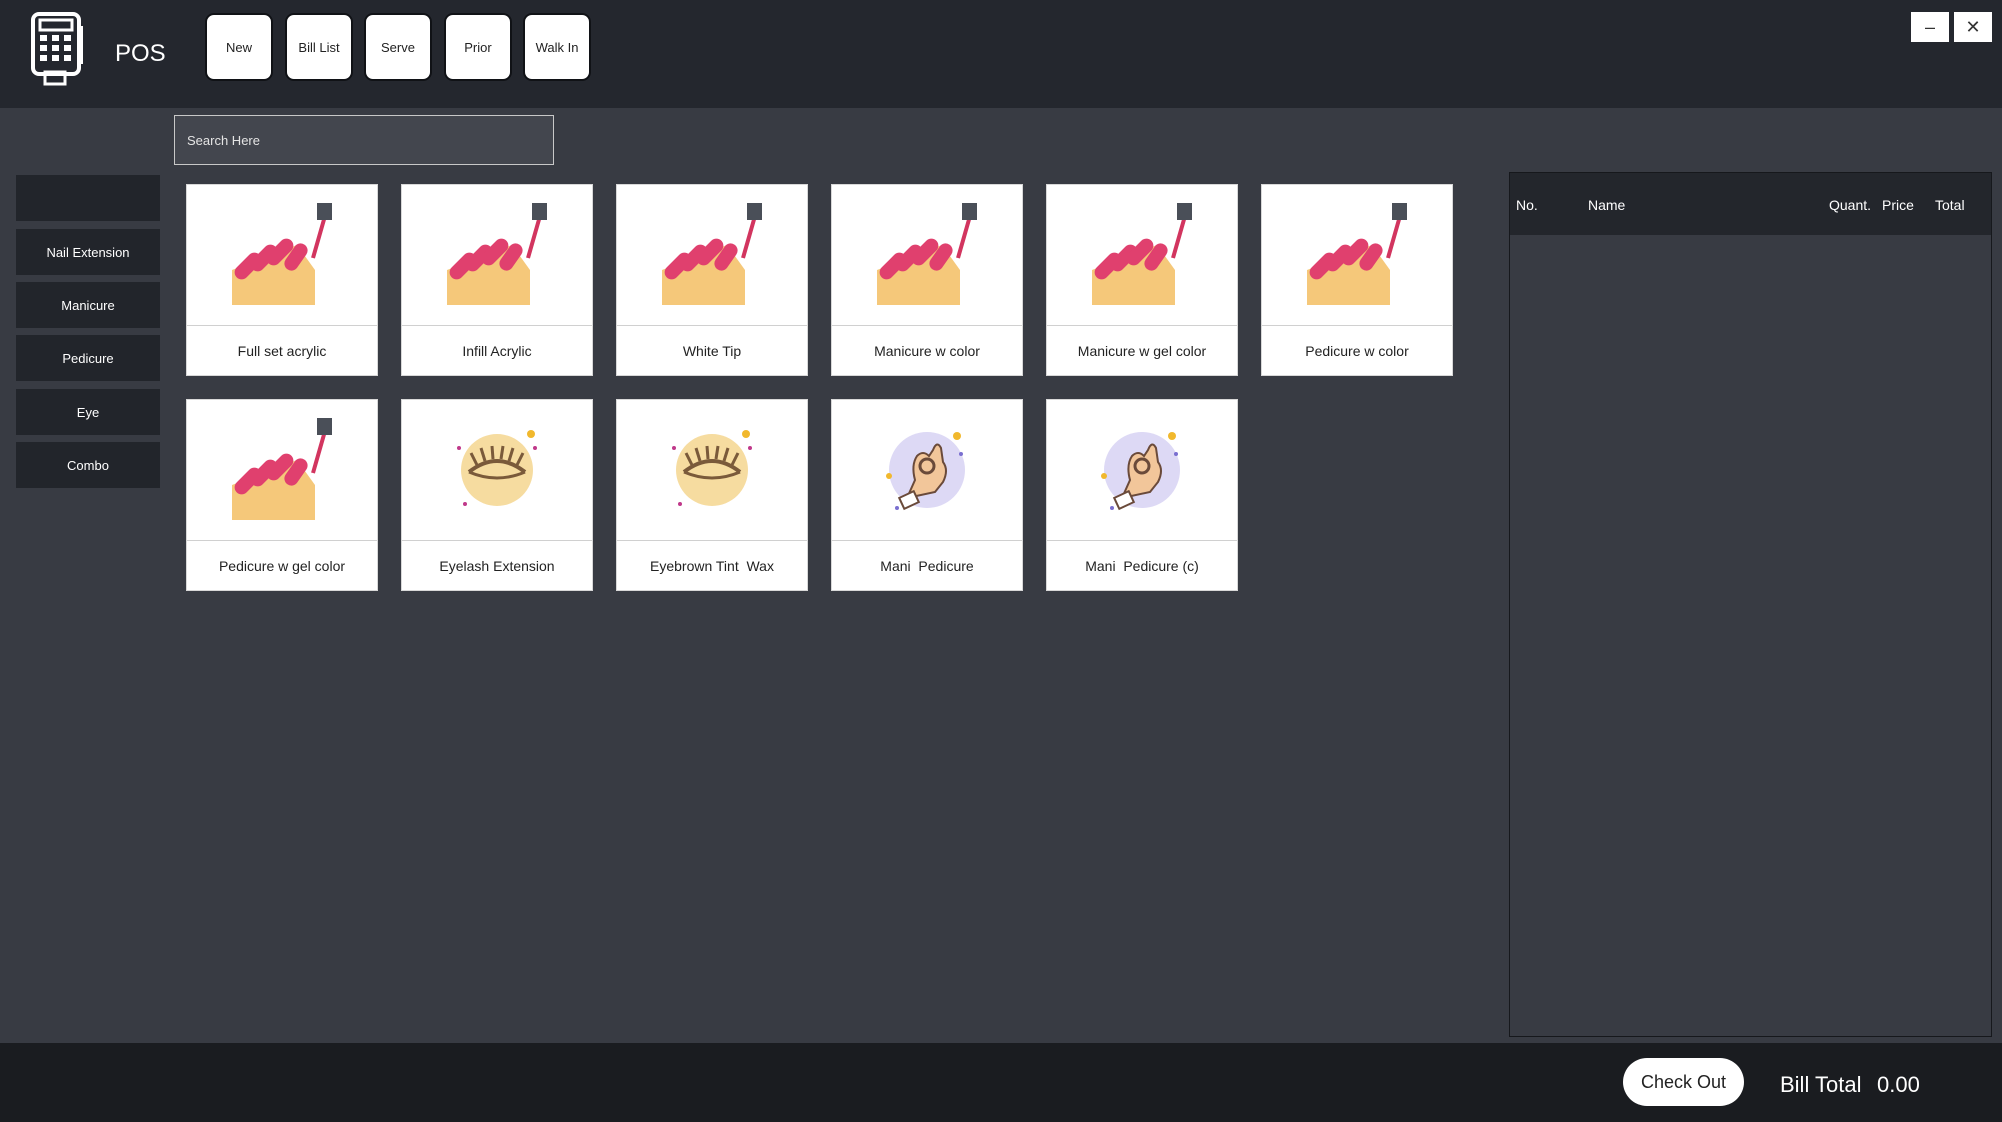  Describe the element at coordinates (88, 305) in the screenshot. I see `category-item-manicure: Manicure` at that location.